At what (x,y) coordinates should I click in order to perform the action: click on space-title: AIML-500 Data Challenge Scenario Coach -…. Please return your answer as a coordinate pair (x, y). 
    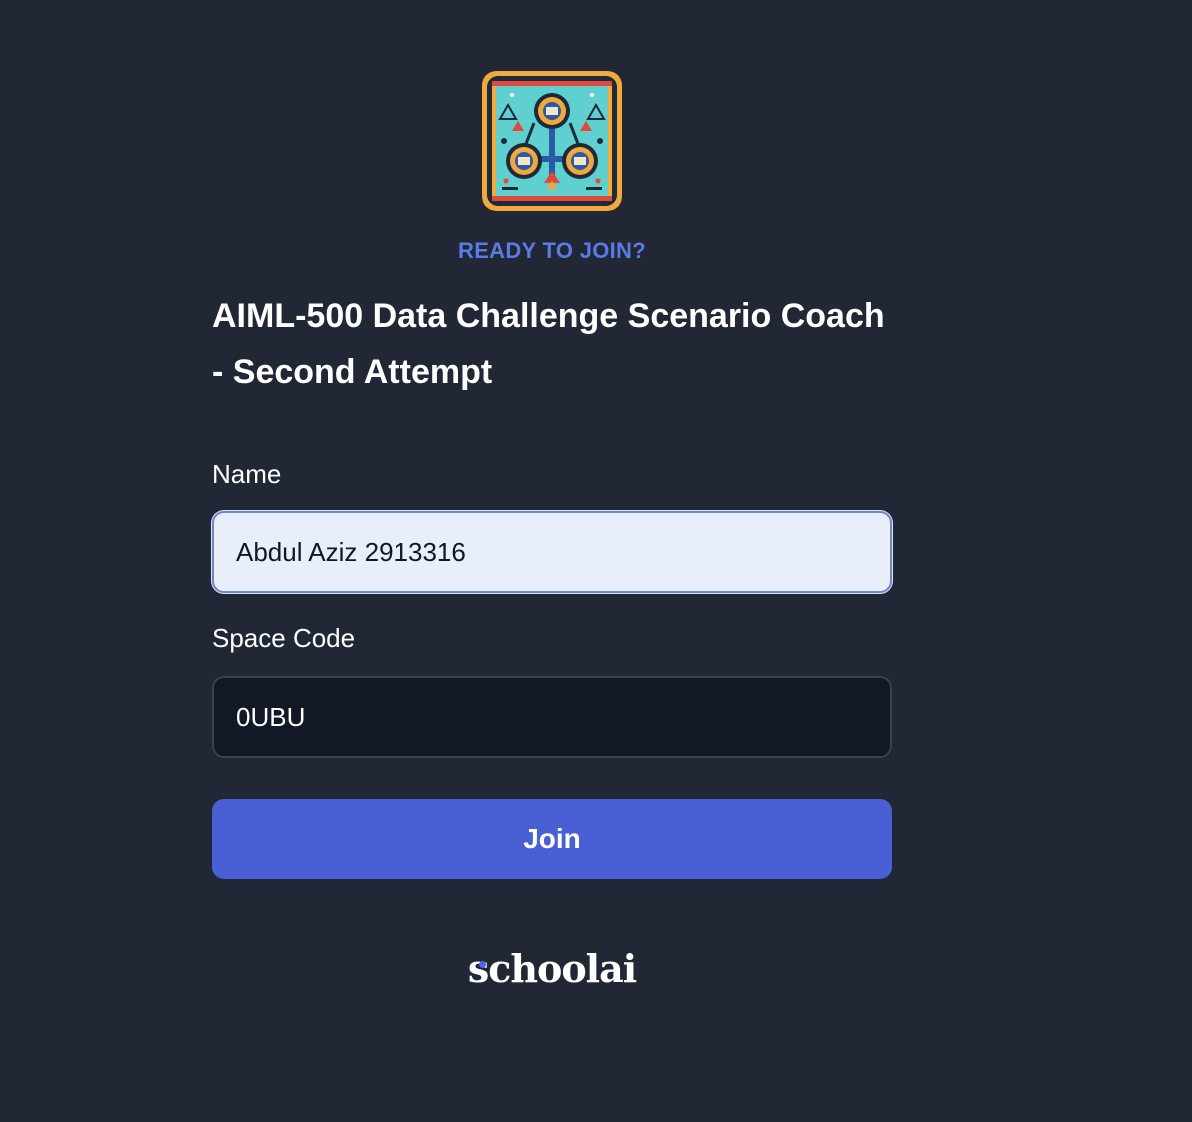
    Looking at the image, I should click on (548, 344).